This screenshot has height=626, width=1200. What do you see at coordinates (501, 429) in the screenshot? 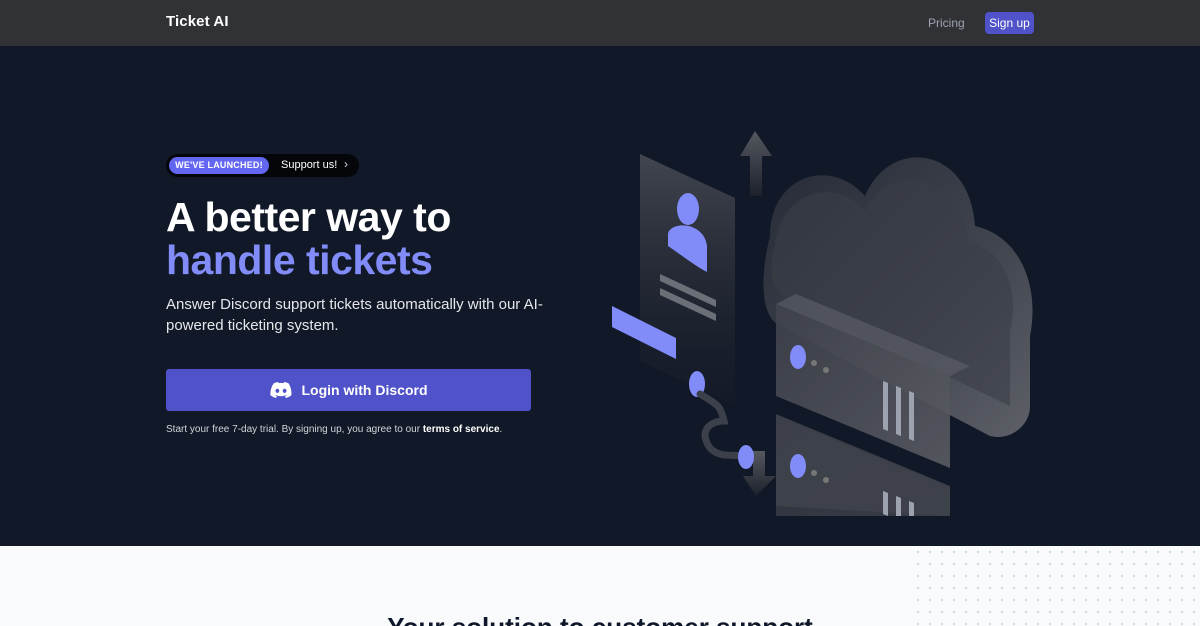
I see `trial-notice-end: .` at bounding box center [501, 429].